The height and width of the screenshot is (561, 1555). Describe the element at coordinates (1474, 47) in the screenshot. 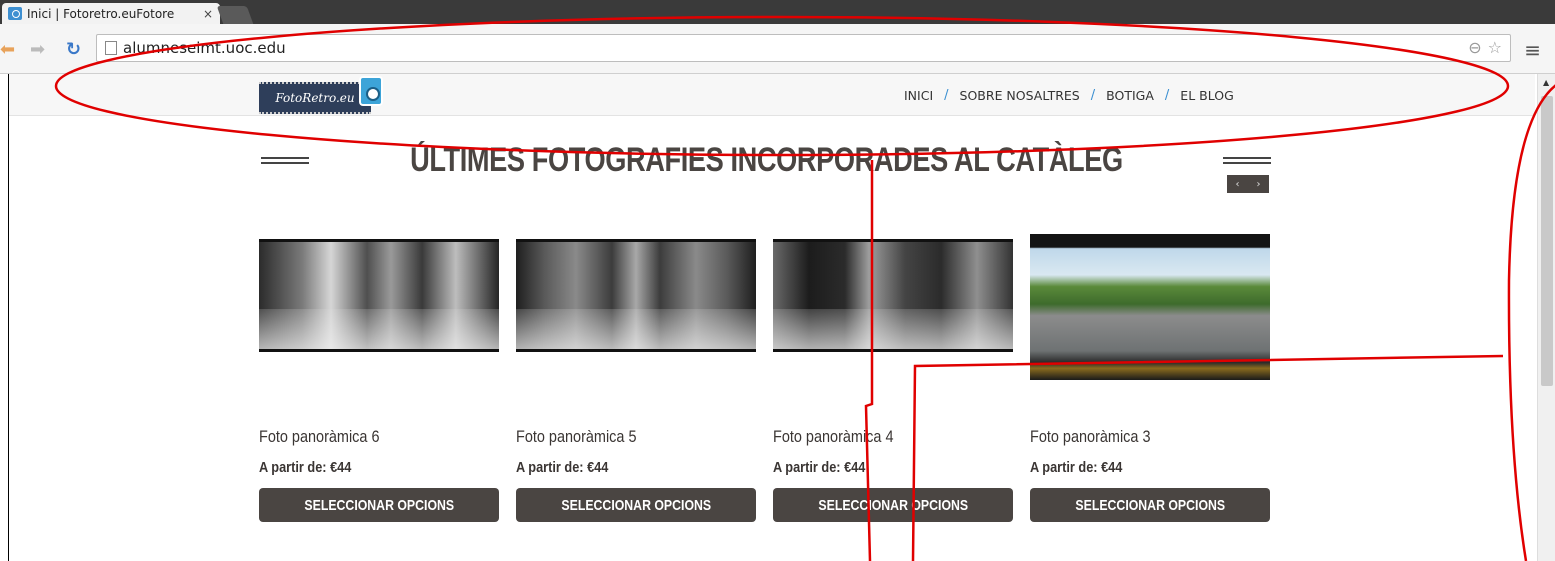

I see `zoom-icon: ⊖` at that location.